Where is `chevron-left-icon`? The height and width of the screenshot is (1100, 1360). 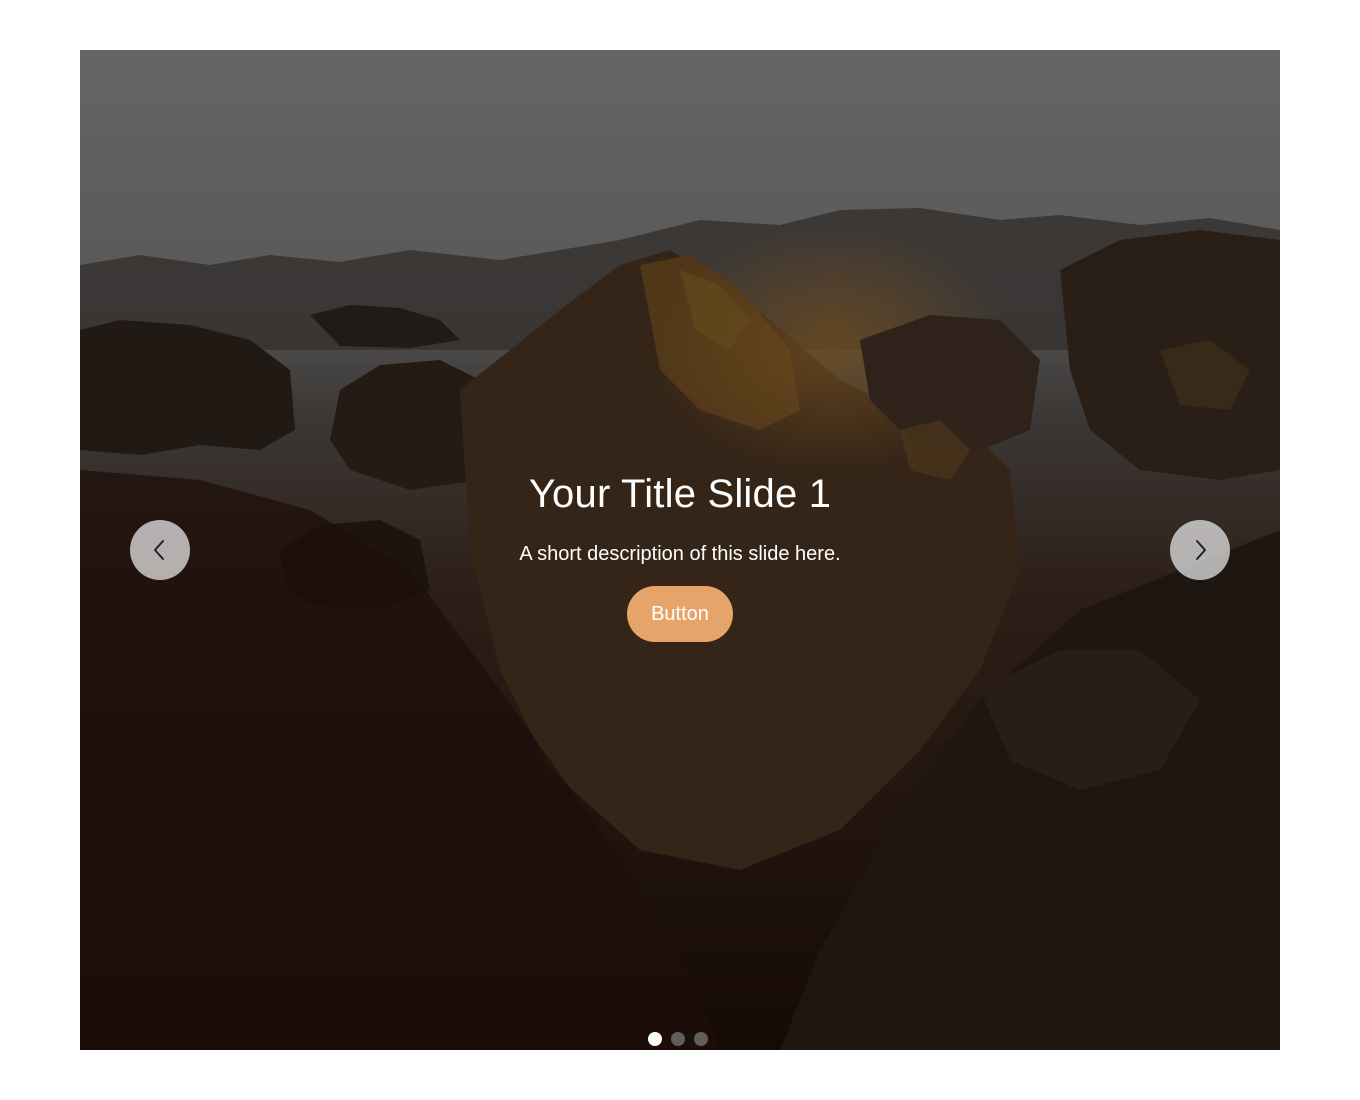
chevron-left-icon is located at coordinates (159, 550).